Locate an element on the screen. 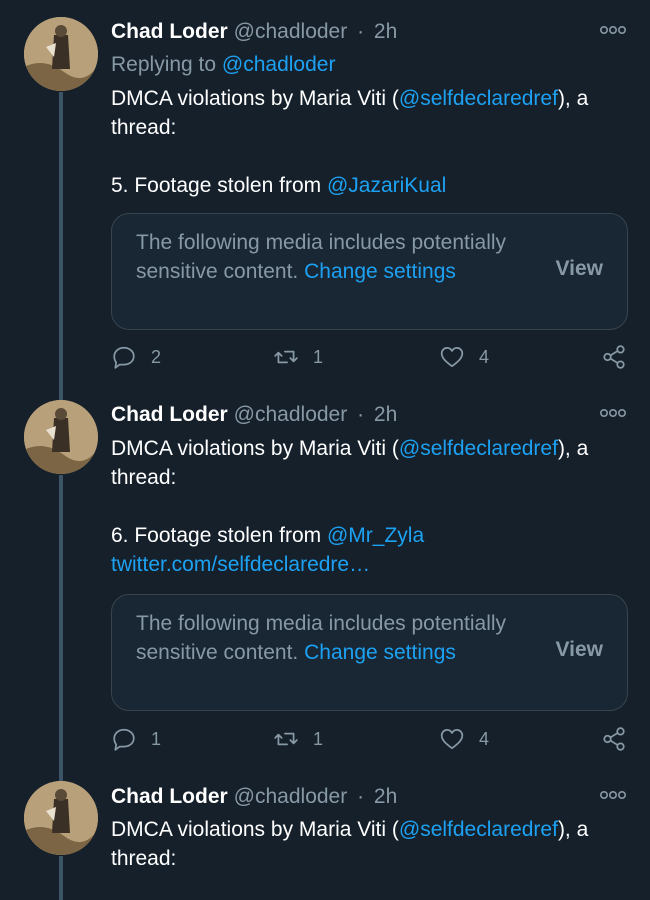 This screenshot has width=650, height=900. mention-link: @Mr_Zyla is located at coordinates (375, 535).